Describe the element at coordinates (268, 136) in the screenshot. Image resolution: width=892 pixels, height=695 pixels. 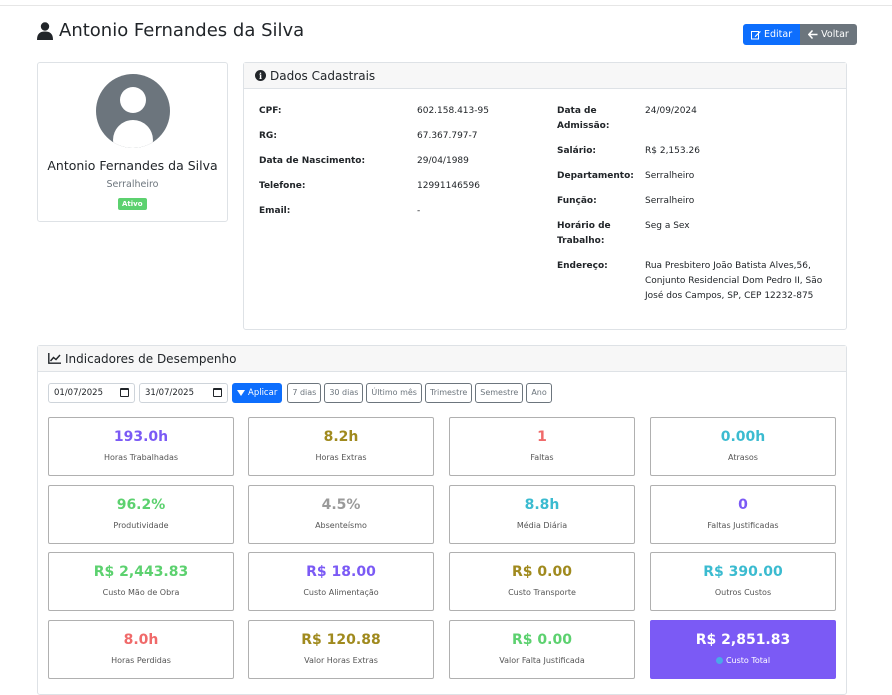
I see `rg-label: RG:` at that location.